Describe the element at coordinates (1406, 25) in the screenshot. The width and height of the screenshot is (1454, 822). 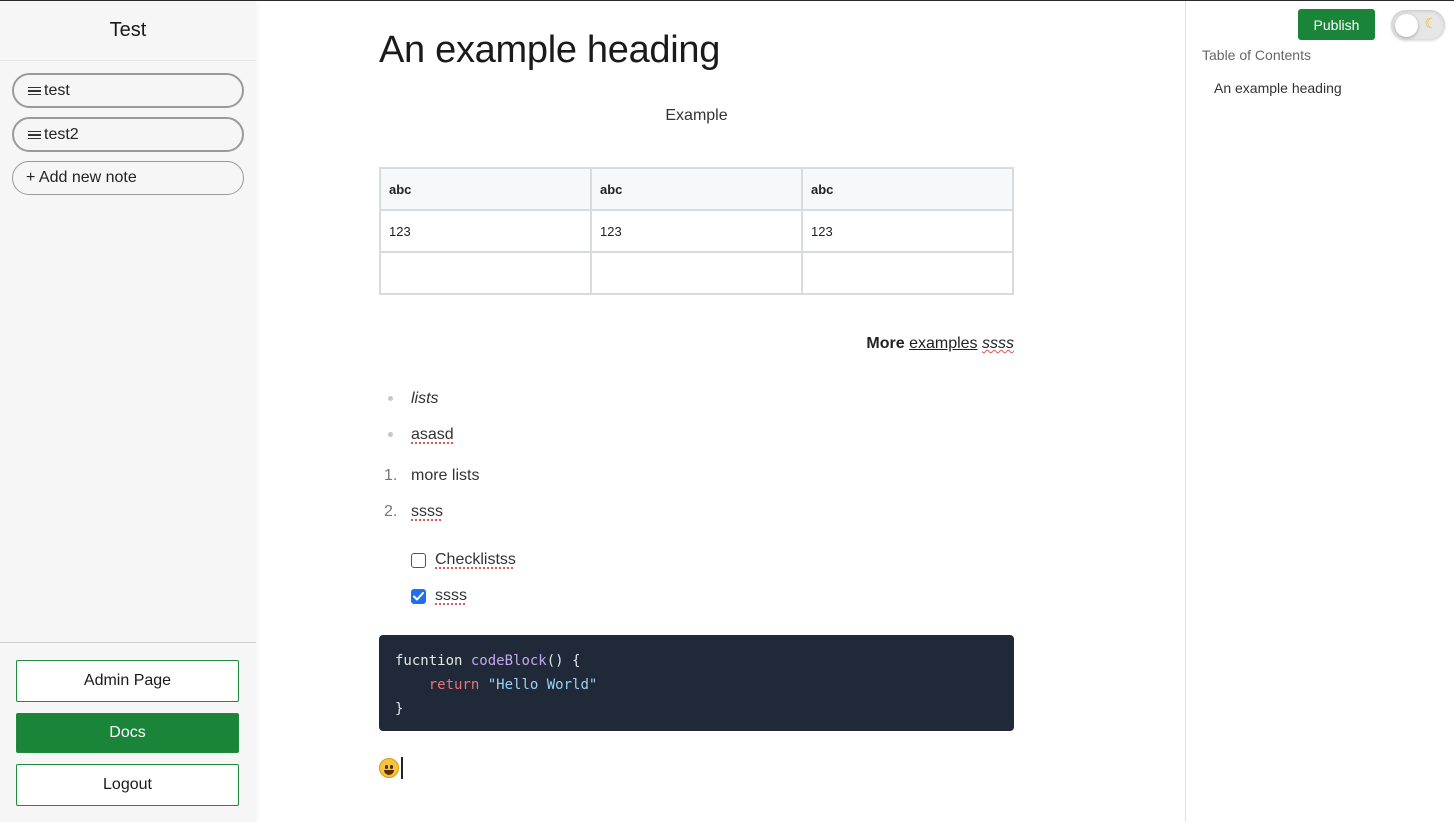
I see `toggle-knob` at that location.